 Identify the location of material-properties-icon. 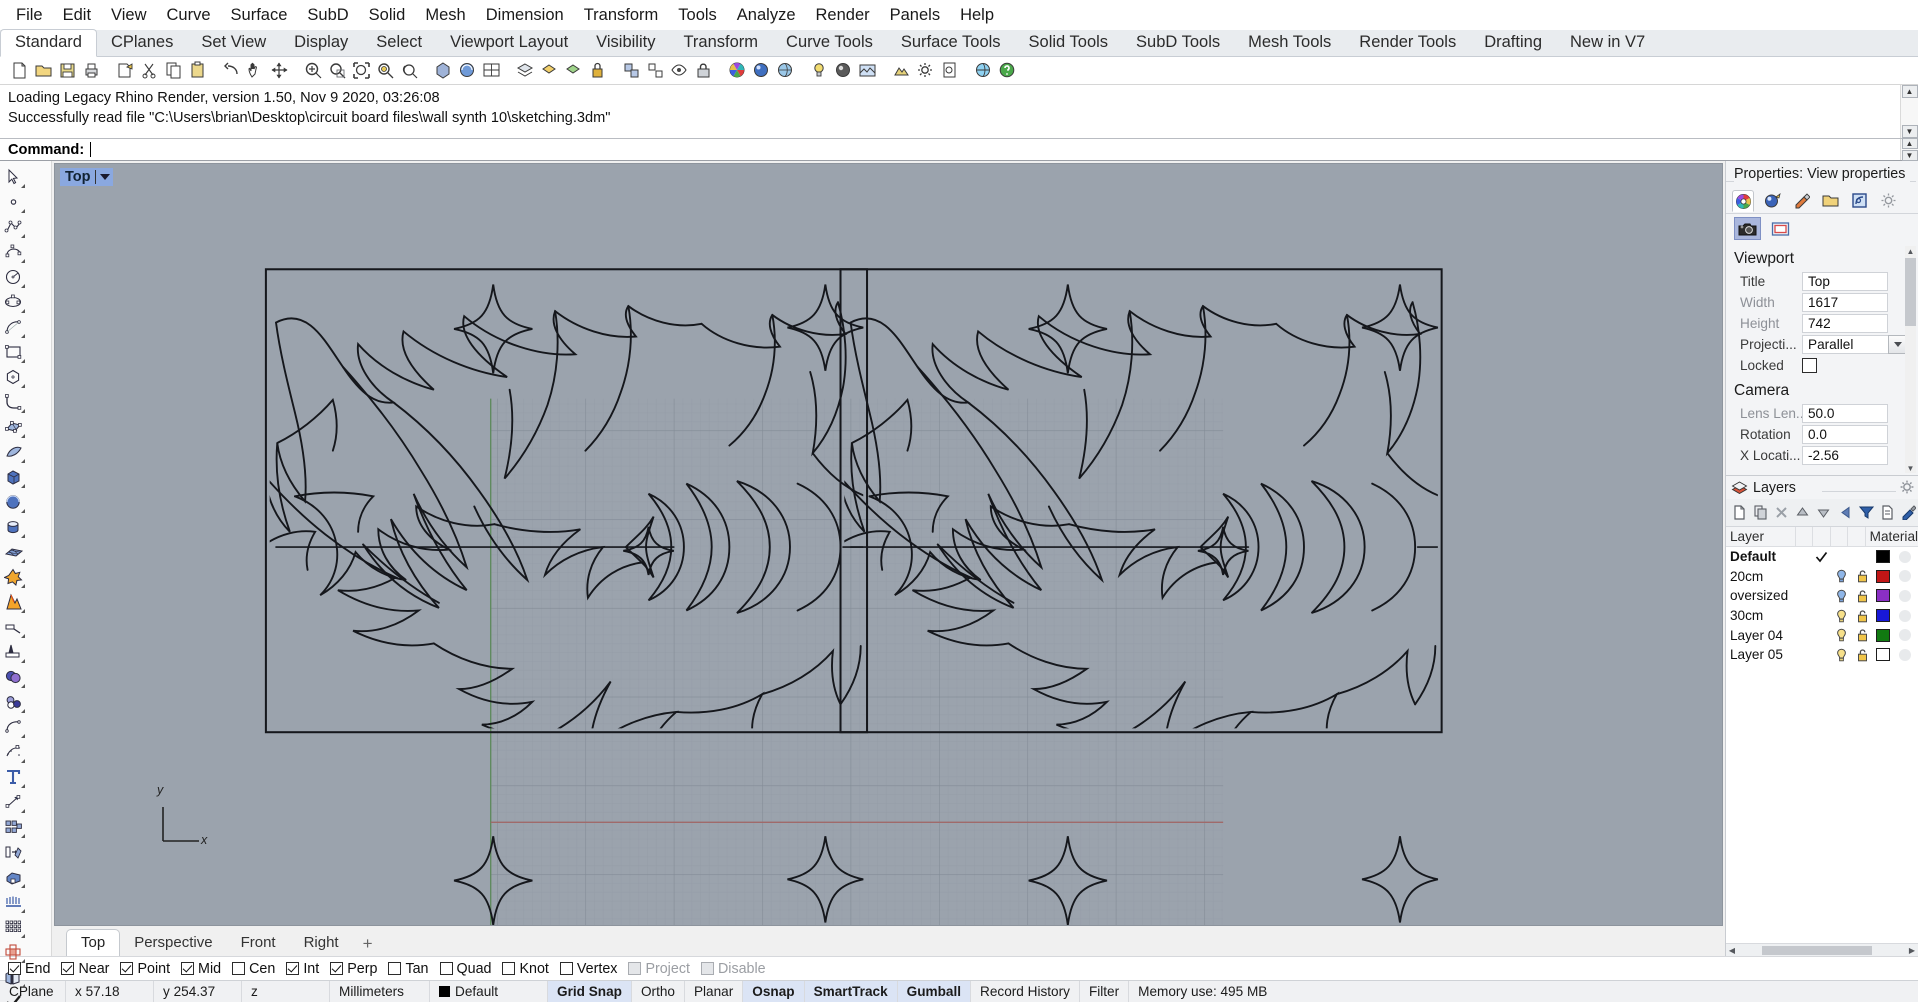
(1772, 201).